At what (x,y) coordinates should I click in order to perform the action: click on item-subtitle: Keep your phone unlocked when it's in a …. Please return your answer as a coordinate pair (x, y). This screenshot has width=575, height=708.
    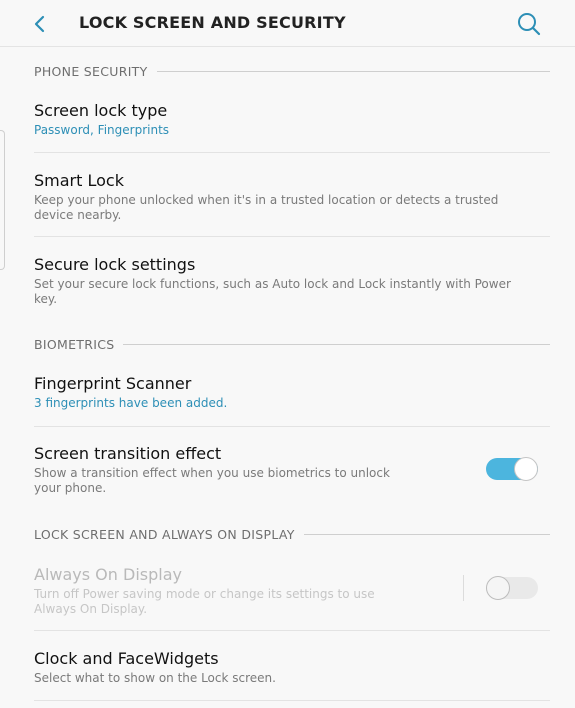
    Looking at the image, I should click on (266, 207).